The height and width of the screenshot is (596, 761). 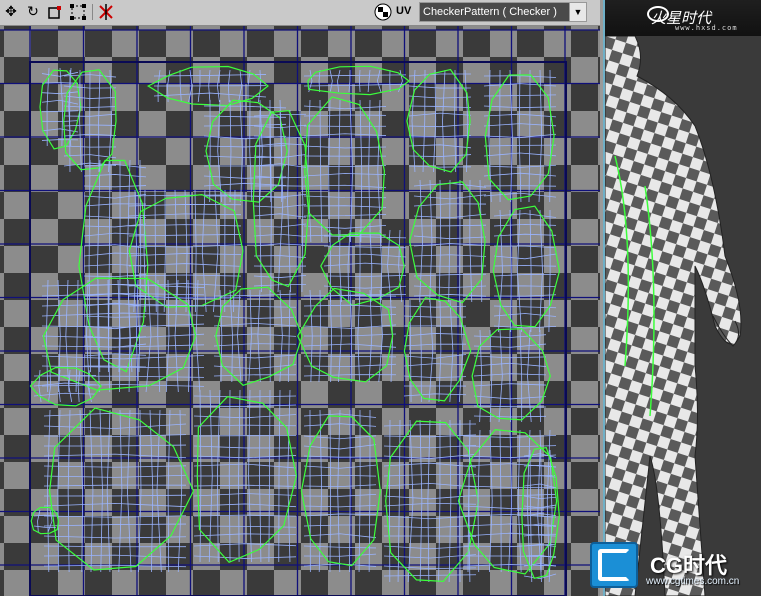 What do you see at coordinates (577, 12) in the screenshot?
I see `chevron-down-icon: ▼` at bounding box center [577, 12].